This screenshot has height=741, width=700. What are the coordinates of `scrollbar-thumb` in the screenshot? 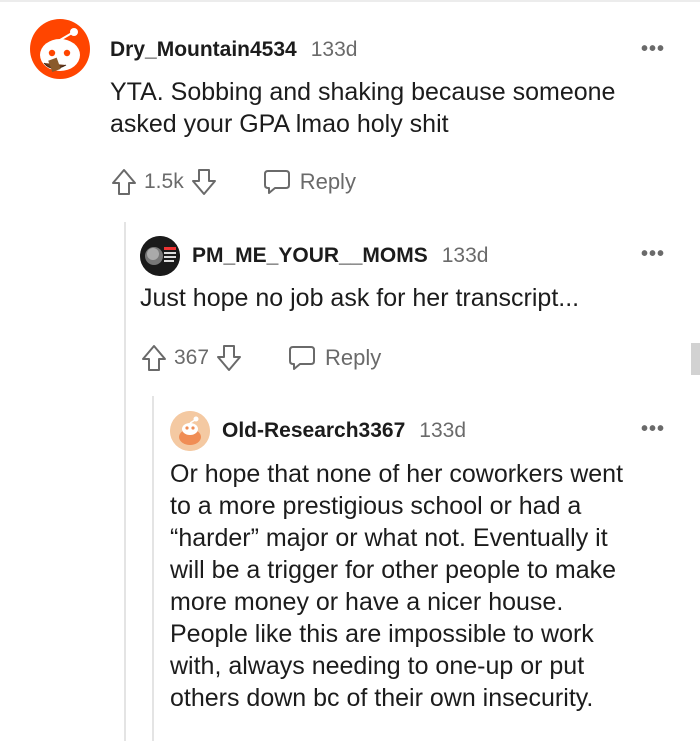 It's located at (695, 359).